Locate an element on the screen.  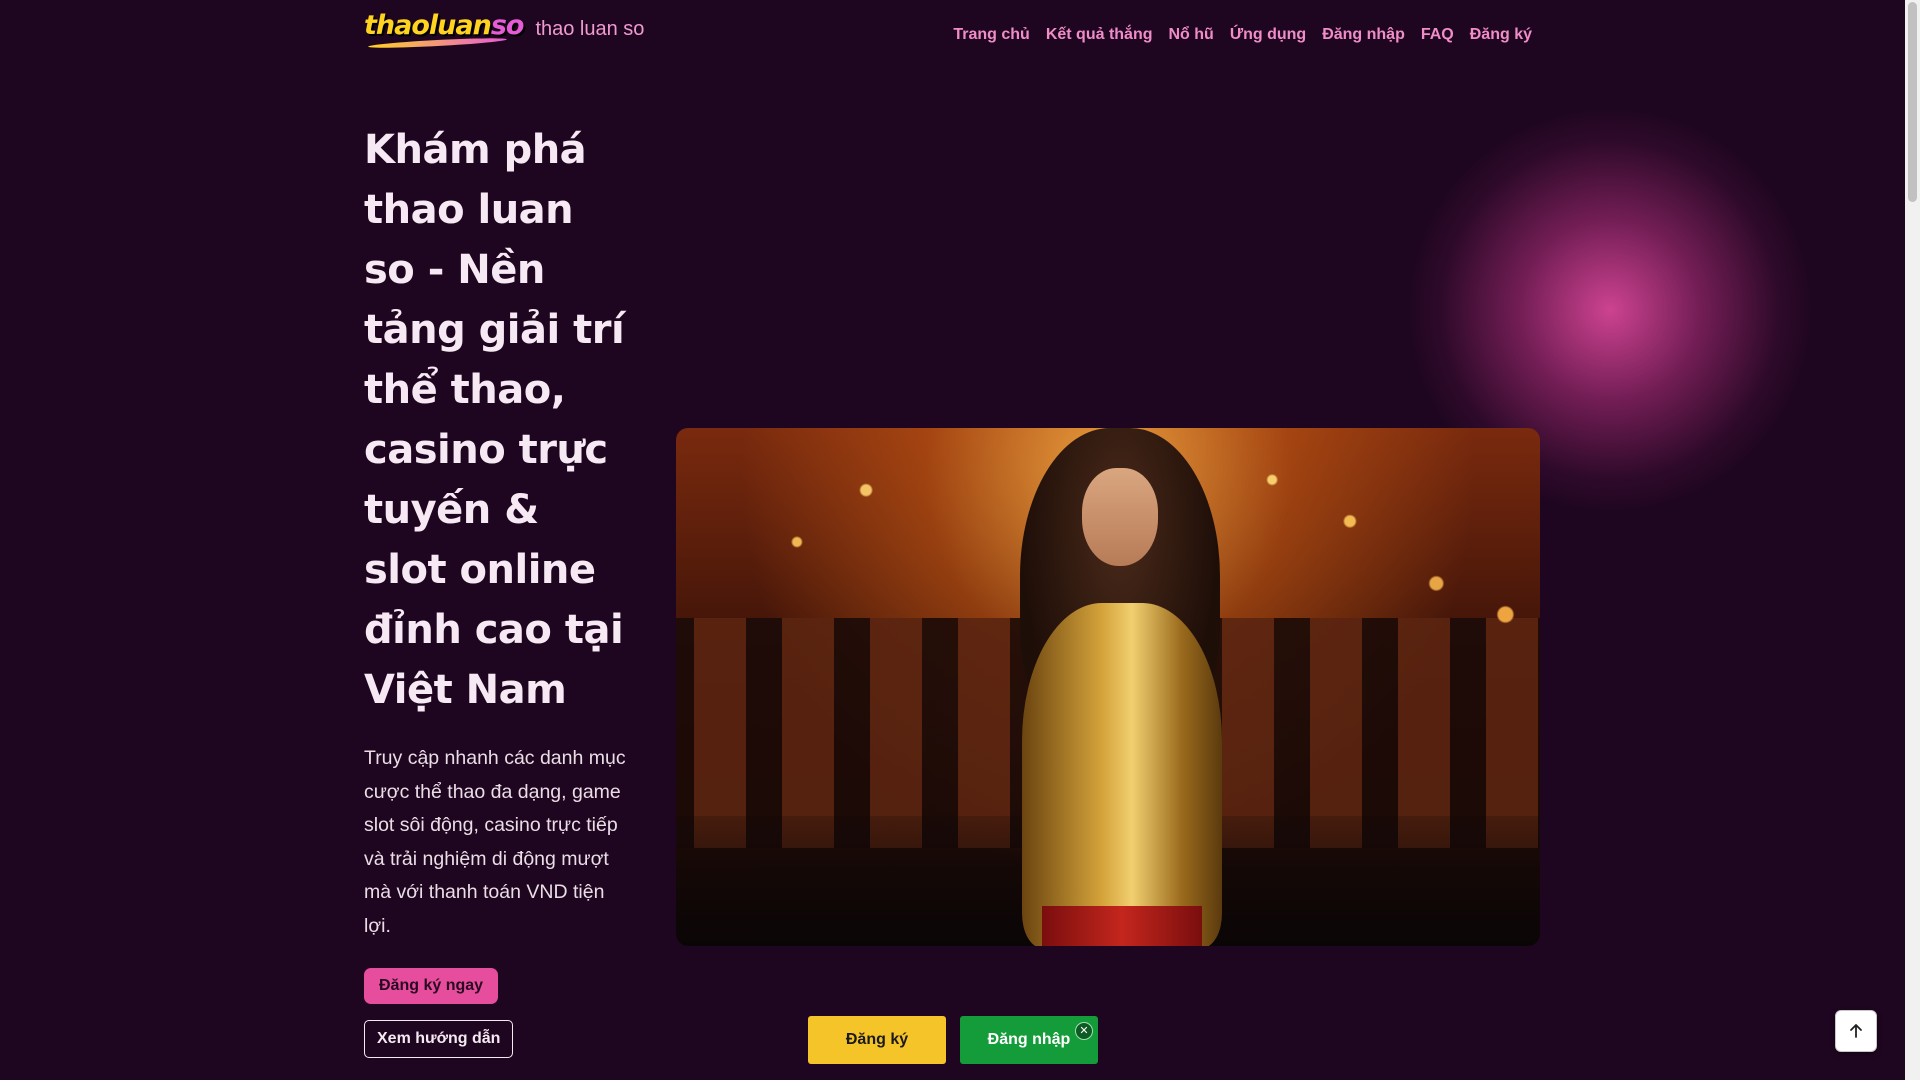
logo-mark: thaoluanso is located at coordinates (444, 30).